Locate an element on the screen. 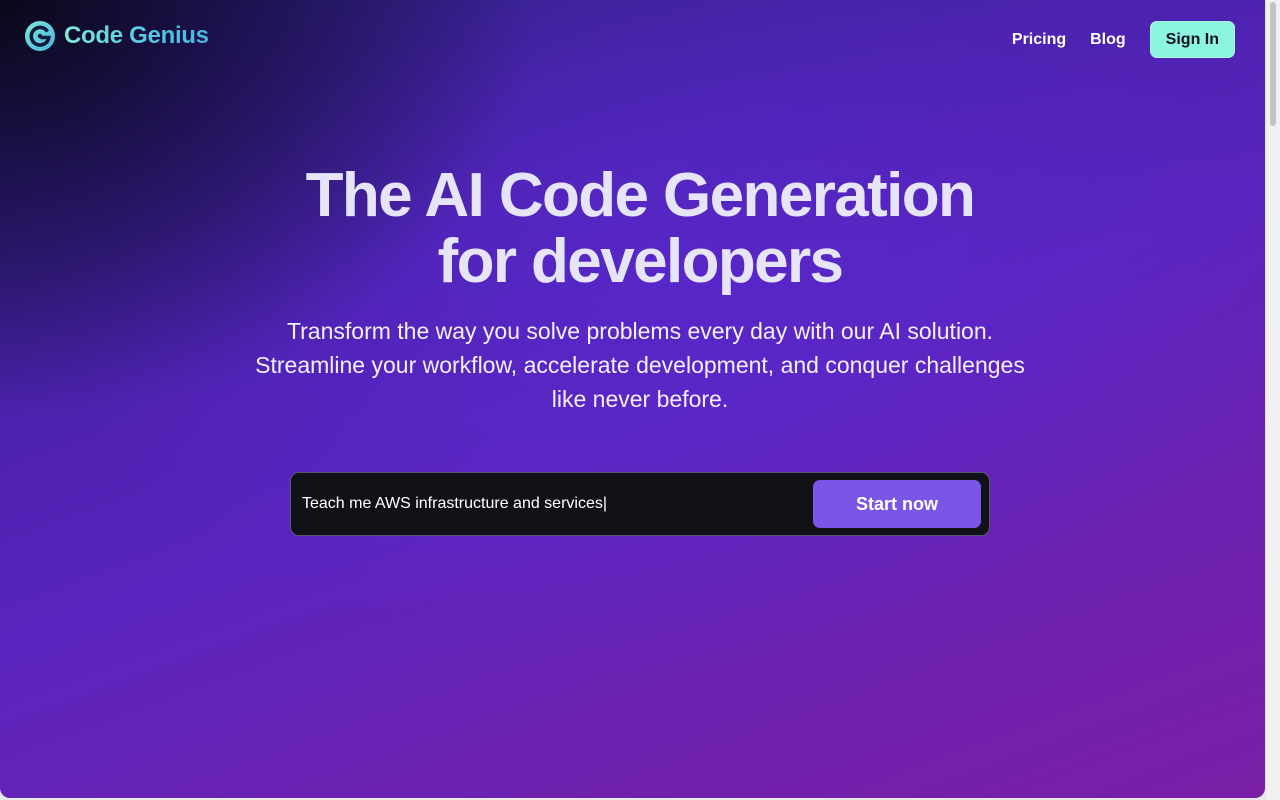  nav-link-blog: Blog is located at coordinates (1108, 40).